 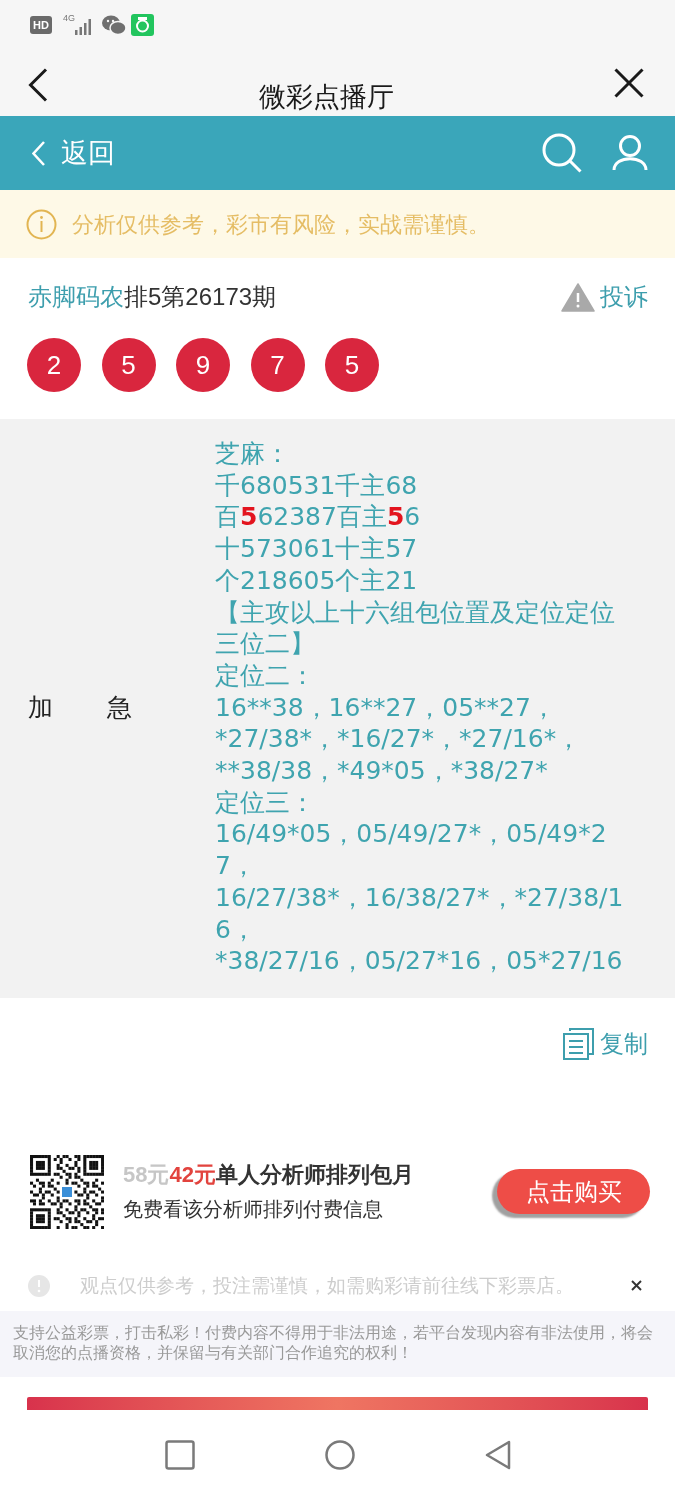 I want to click on user-icon, so click(x=630, y=153).